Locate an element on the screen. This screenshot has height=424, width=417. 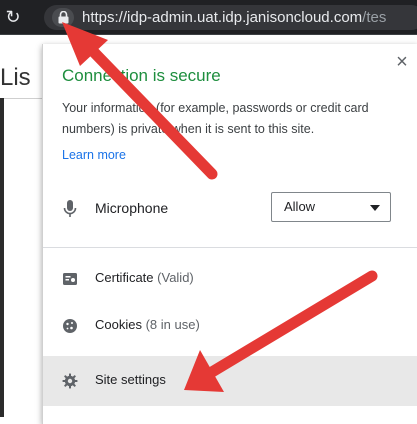
lock-icon is located at coordinates (63, 17).